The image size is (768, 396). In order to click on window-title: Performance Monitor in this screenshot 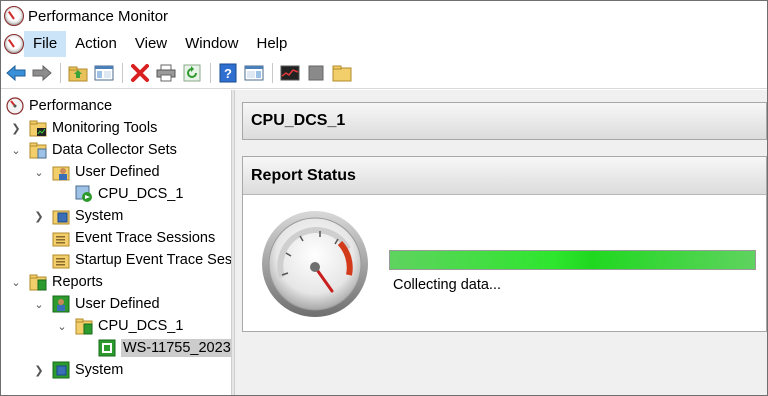, I will do `click(98, 16)`.